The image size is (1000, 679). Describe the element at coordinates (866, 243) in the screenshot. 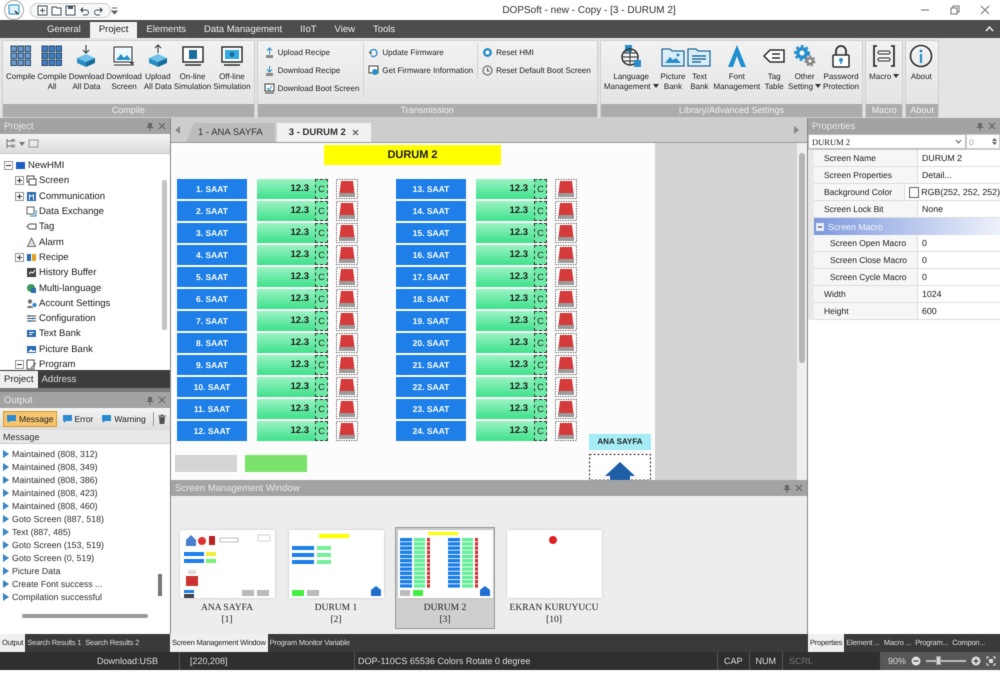

I see `property-name: Screen Open Macro` at that location.